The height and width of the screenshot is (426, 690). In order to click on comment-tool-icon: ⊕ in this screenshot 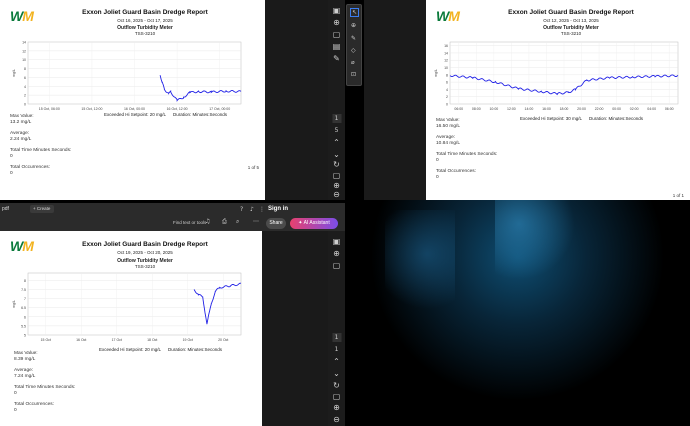, I will do `click(353, 25)`.